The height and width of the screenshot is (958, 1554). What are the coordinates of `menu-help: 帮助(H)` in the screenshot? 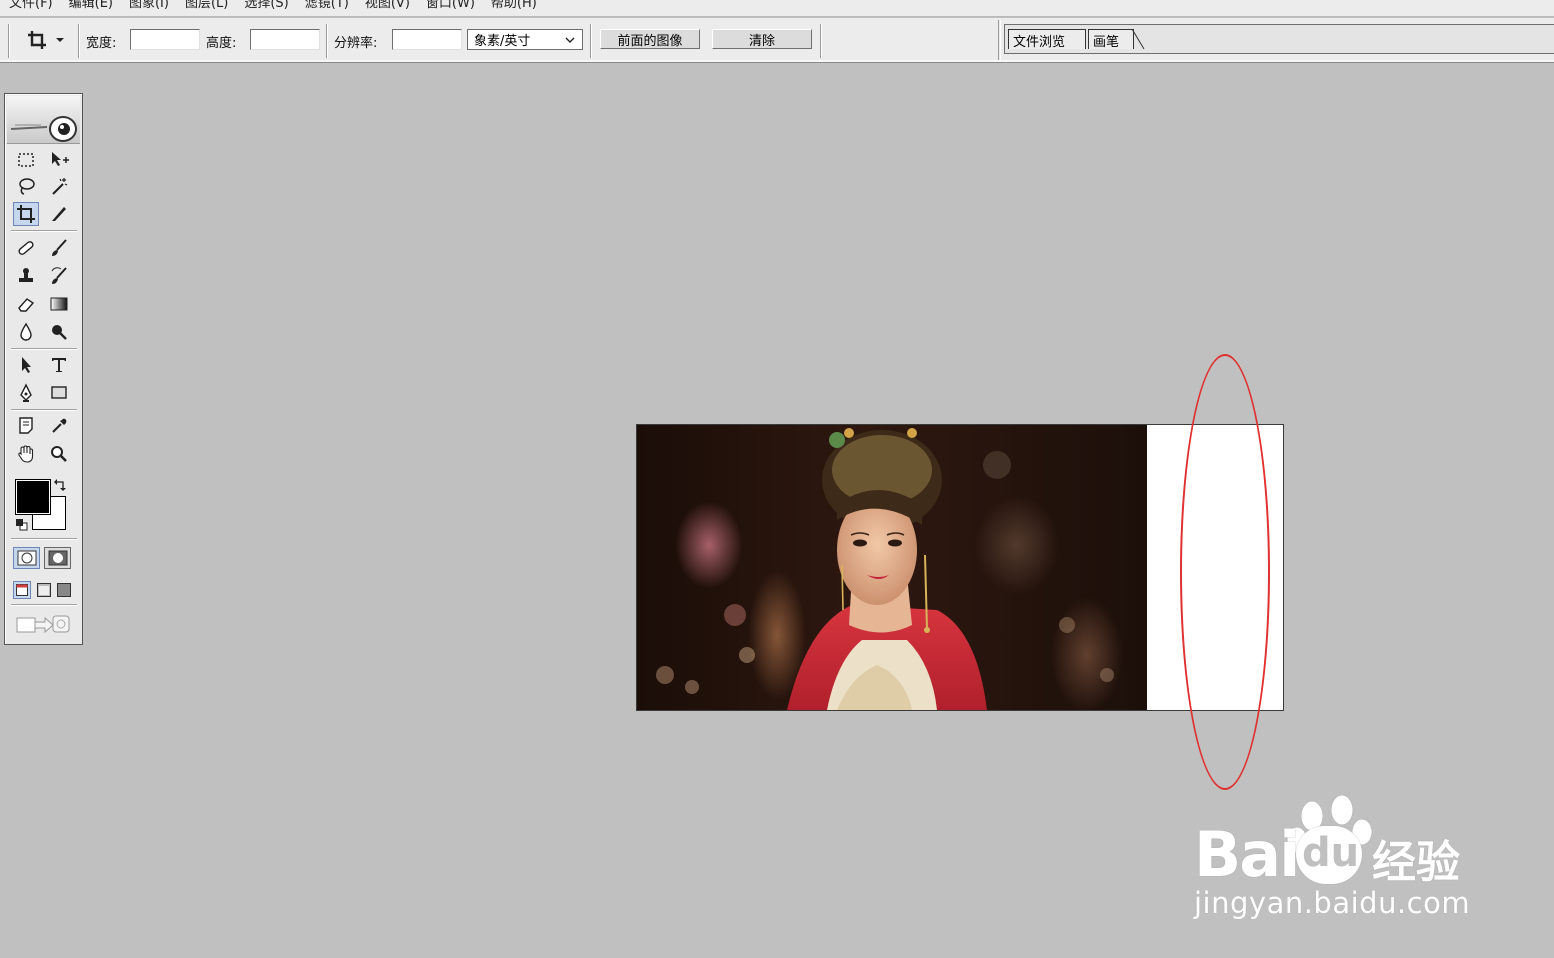 It's located at (514, 5).